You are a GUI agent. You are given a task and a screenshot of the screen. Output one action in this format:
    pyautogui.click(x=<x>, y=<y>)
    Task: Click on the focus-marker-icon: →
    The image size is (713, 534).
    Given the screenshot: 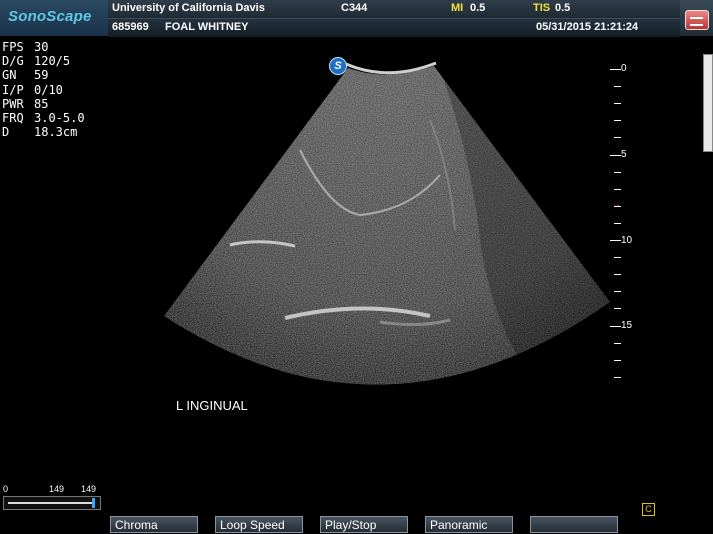 What is the action you would take?
    pyautogui.click(x=617, y=204)
    